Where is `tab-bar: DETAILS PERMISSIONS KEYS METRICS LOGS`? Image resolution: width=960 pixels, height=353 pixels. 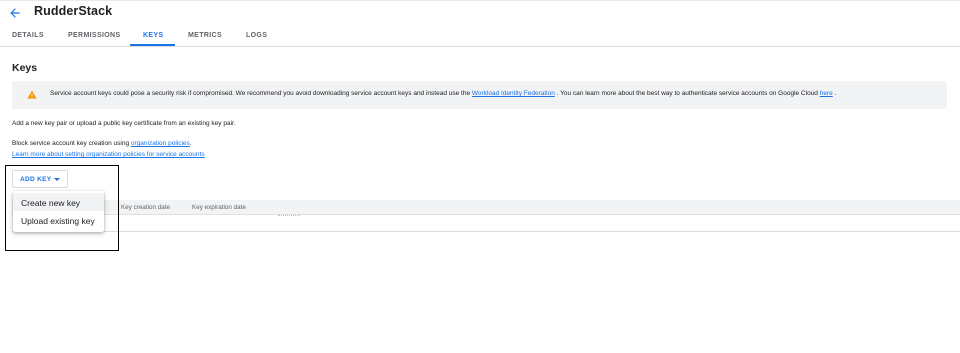 tab-bar: DETAILS PERMISSIONS KEYS METRICS LOGS is located at coordinates (480, 36).